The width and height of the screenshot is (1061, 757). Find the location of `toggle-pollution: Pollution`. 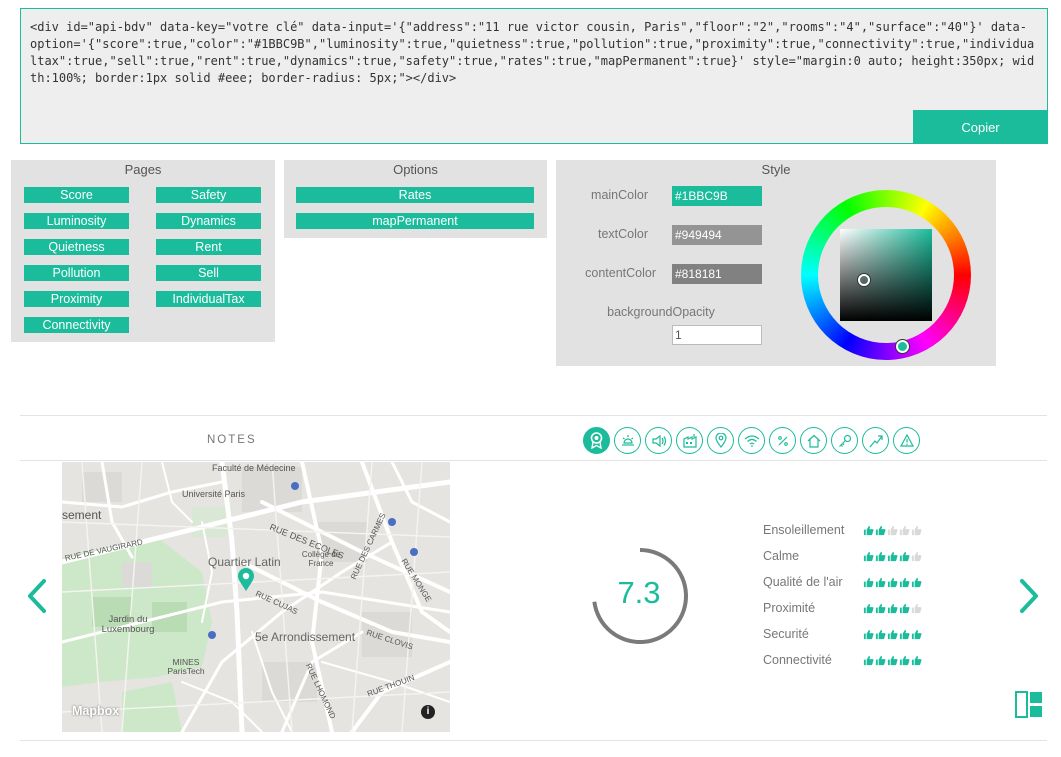

toggle-pollution: Pollution is located at coordinates (76, 273).